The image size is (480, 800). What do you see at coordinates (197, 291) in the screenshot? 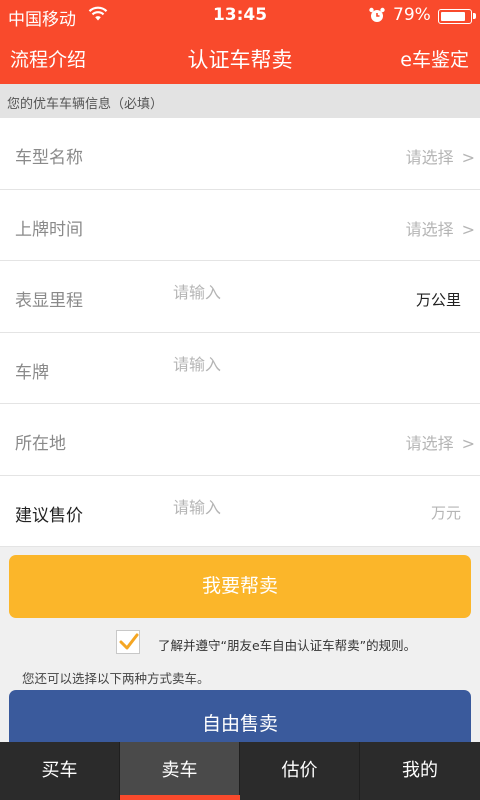
I see `mileage-input: 请输入` at bounding box center [197, 291].